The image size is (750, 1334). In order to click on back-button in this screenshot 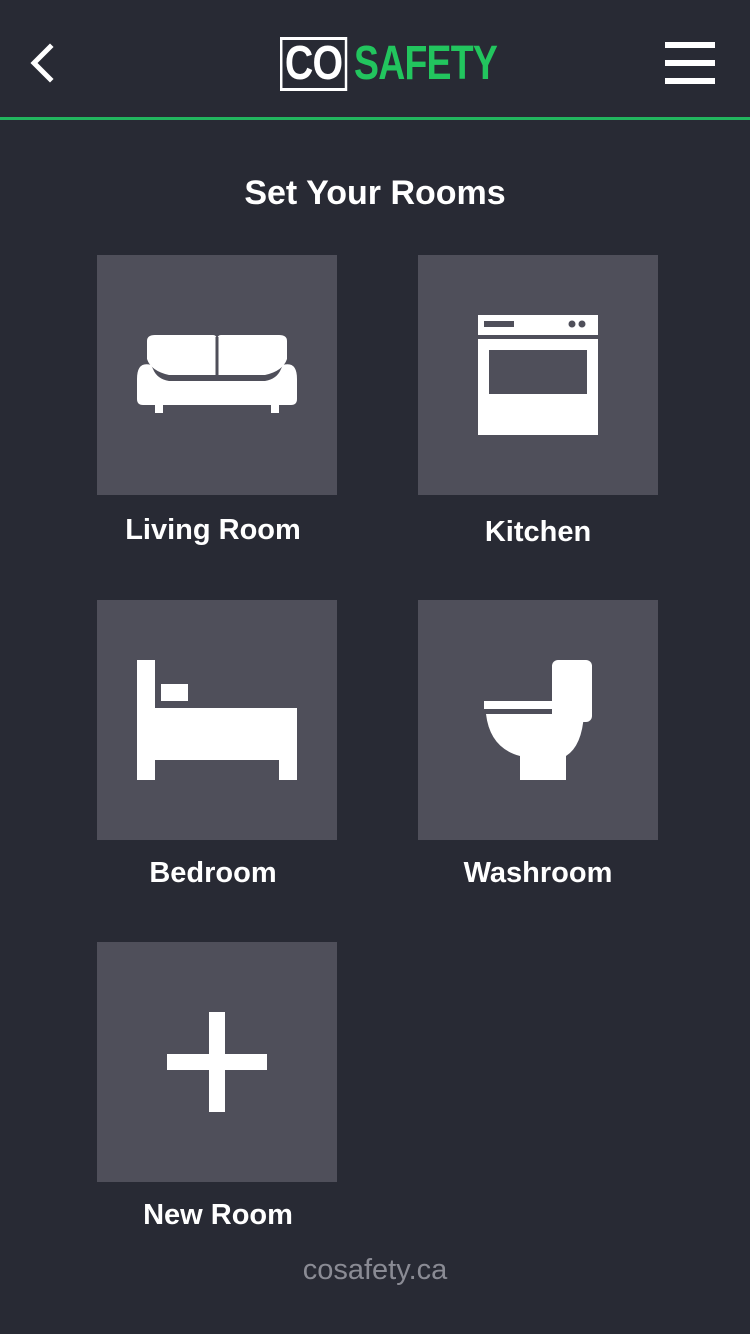, I will do `click(44, 63)`.